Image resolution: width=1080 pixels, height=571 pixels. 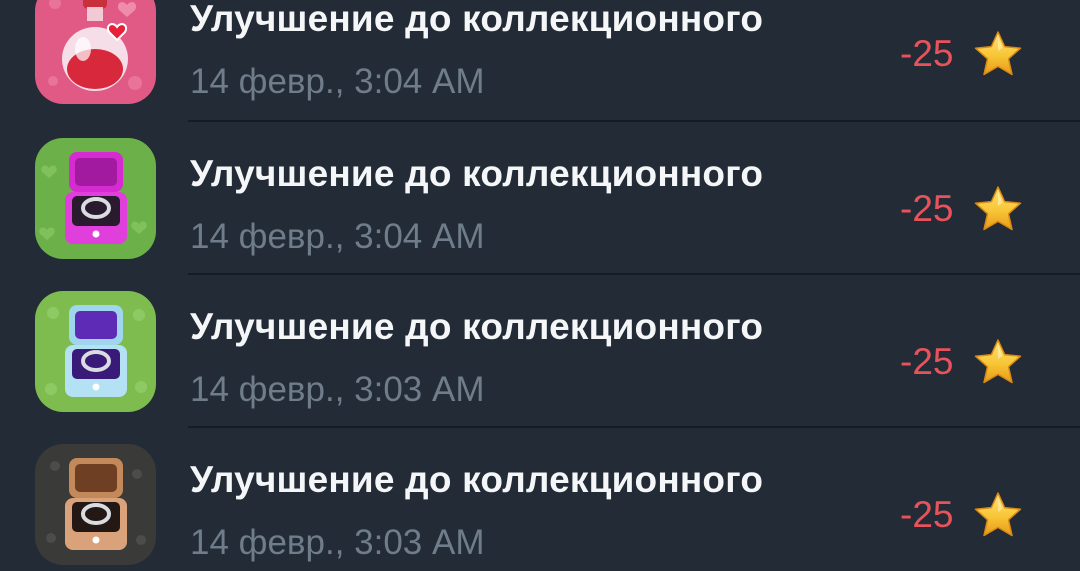 What do you see at coordinates (95, 198) in the screenshot?
I see `magenta-ring-box-gift-icon` at bounding box center [95, 198].